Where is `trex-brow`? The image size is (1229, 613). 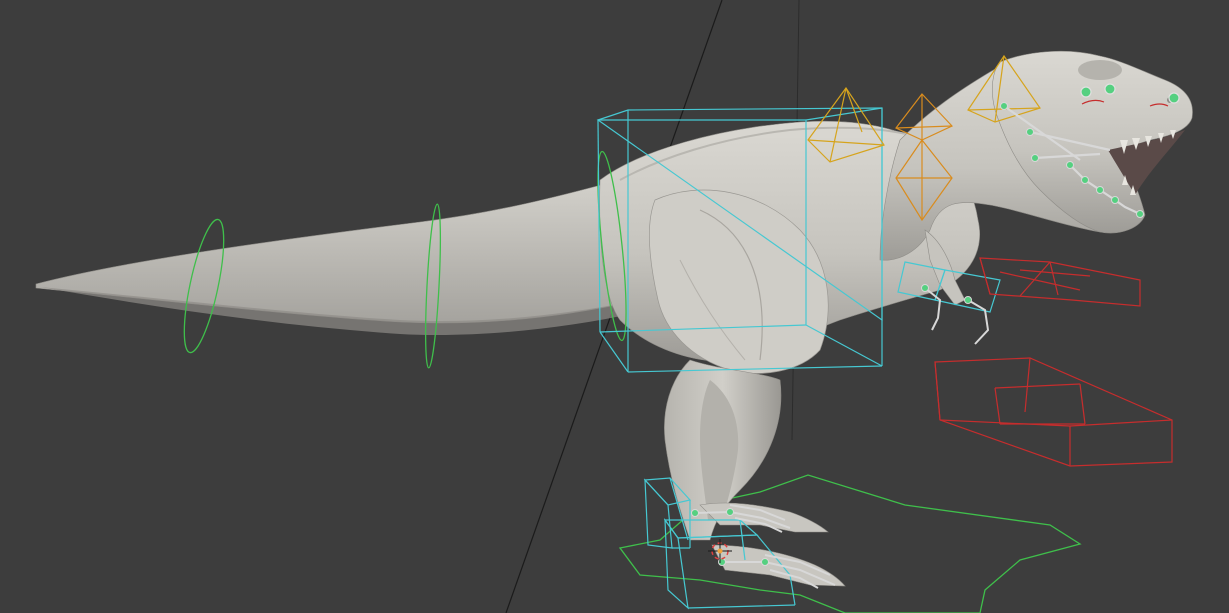 trex-brow is located at coordinates (1100, 70).